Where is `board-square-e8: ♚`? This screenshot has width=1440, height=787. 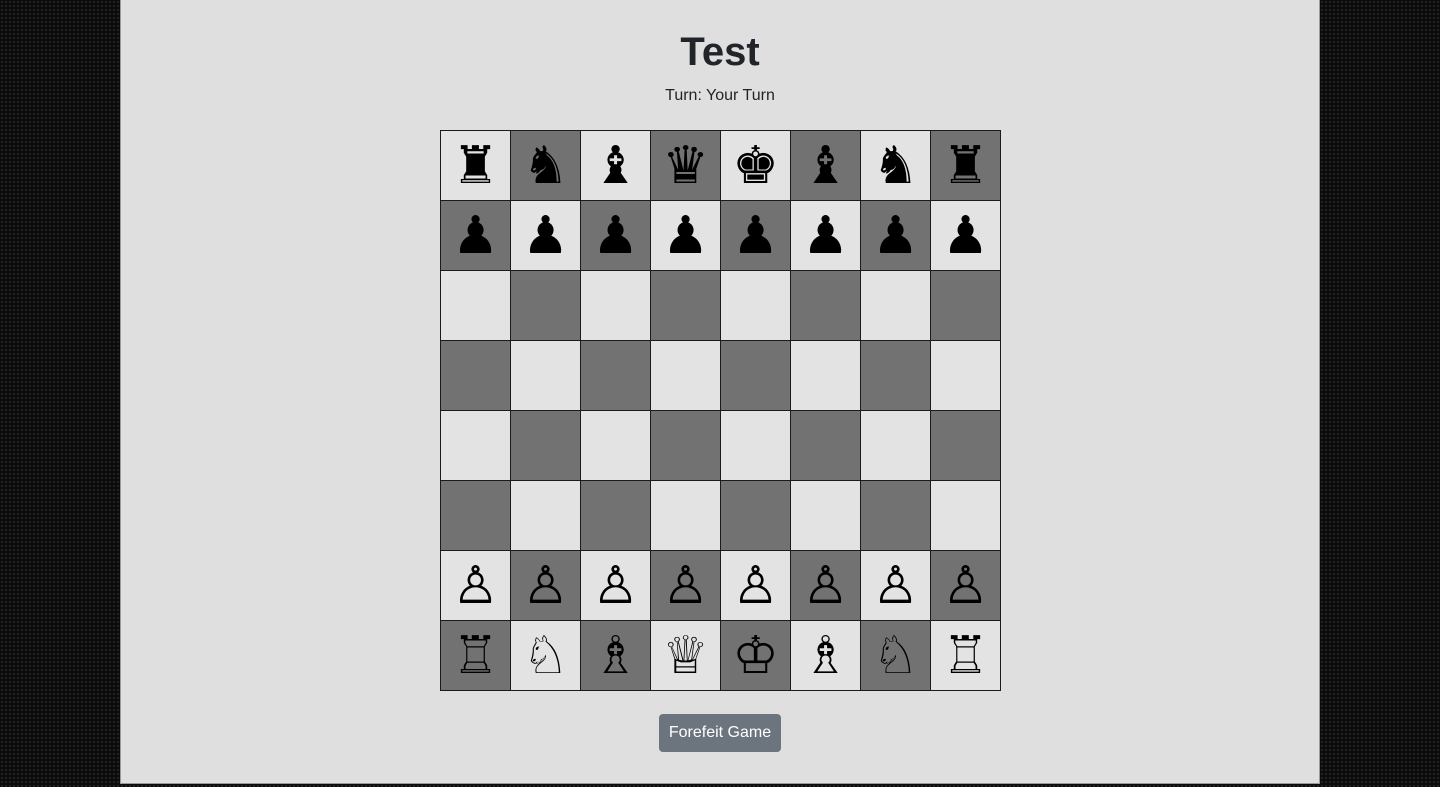
board-square-e8: ♚ is located at coordinates (756, 166).